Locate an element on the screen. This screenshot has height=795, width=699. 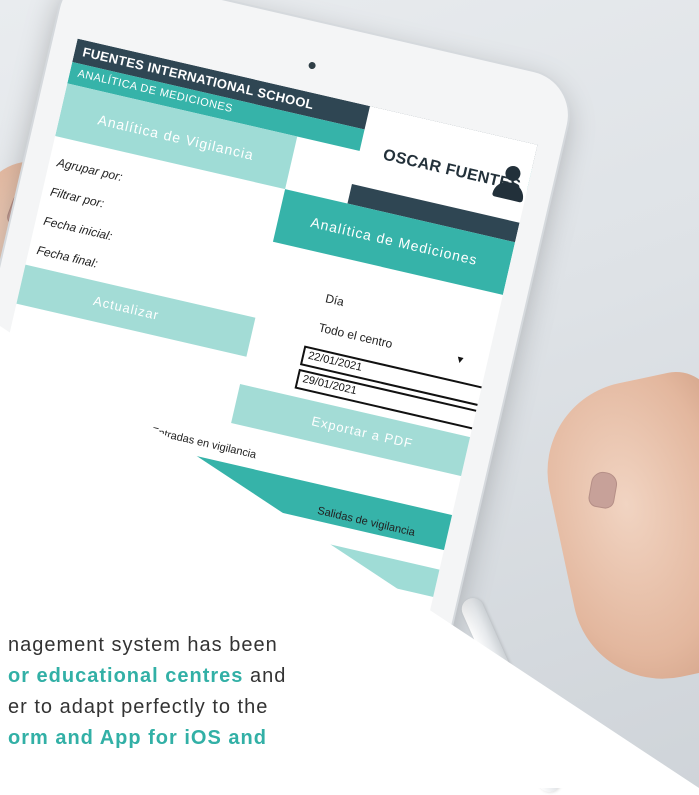
marketing-line: orm and App for iOS and is located at coordinates (184, 738).